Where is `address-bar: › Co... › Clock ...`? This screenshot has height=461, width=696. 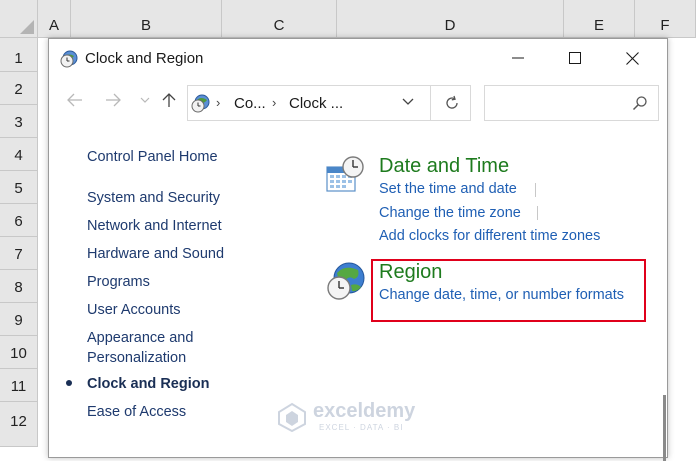
address-bar: › Co... › Clock ... is located at coordinates (329, 103).